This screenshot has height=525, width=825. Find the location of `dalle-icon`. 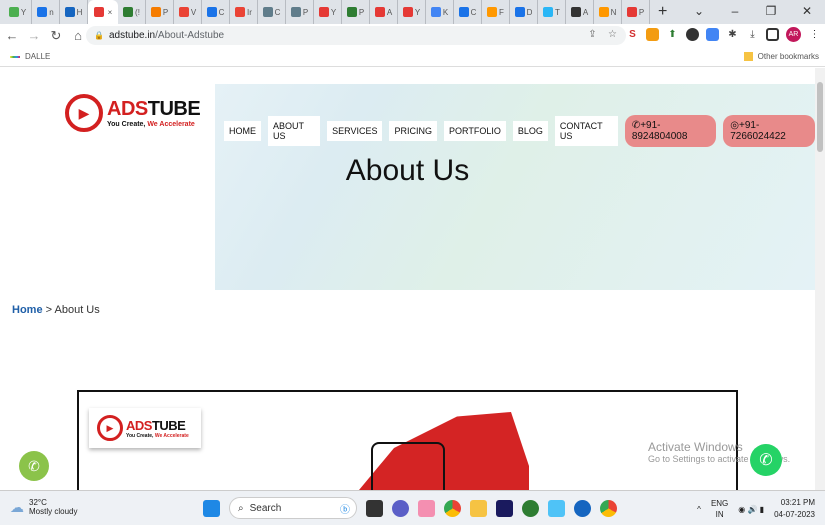

dalle-icon is located at coordinates (15, 56).